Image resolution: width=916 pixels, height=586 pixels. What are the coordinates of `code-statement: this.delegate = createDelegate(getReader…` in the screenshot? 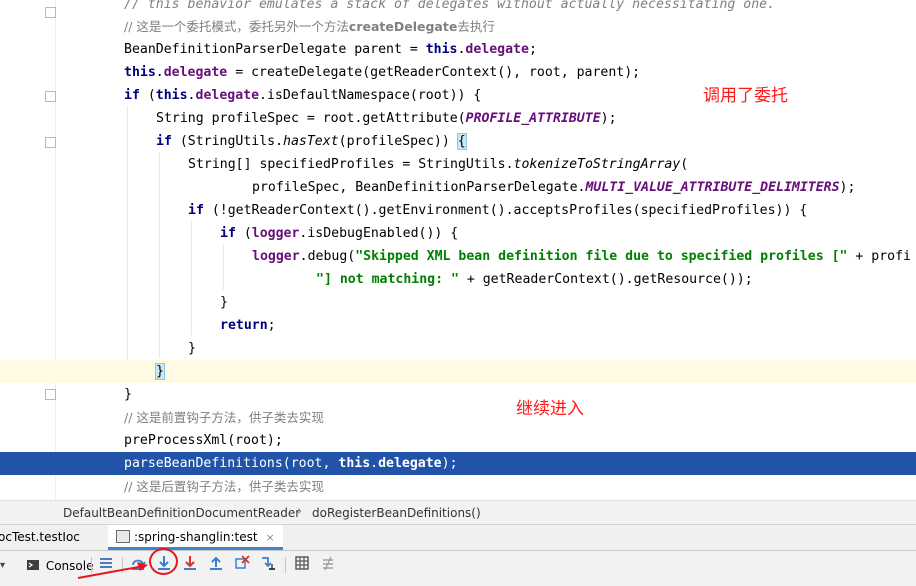 It's located at (382, 72).